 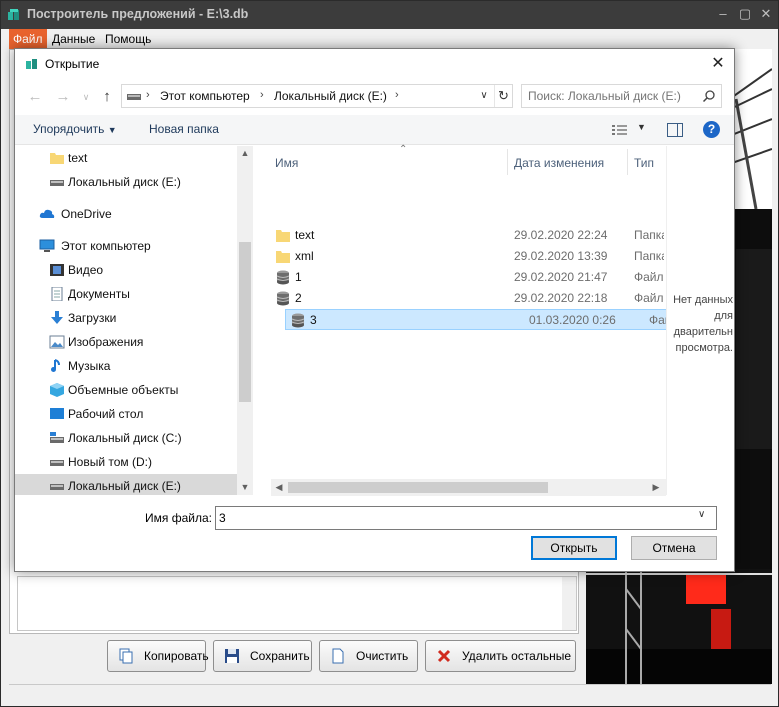 What do you see at coordinates (57, 390) in the screenshot?
I see `3d-objects-icon` at bounding box center [57, 390].